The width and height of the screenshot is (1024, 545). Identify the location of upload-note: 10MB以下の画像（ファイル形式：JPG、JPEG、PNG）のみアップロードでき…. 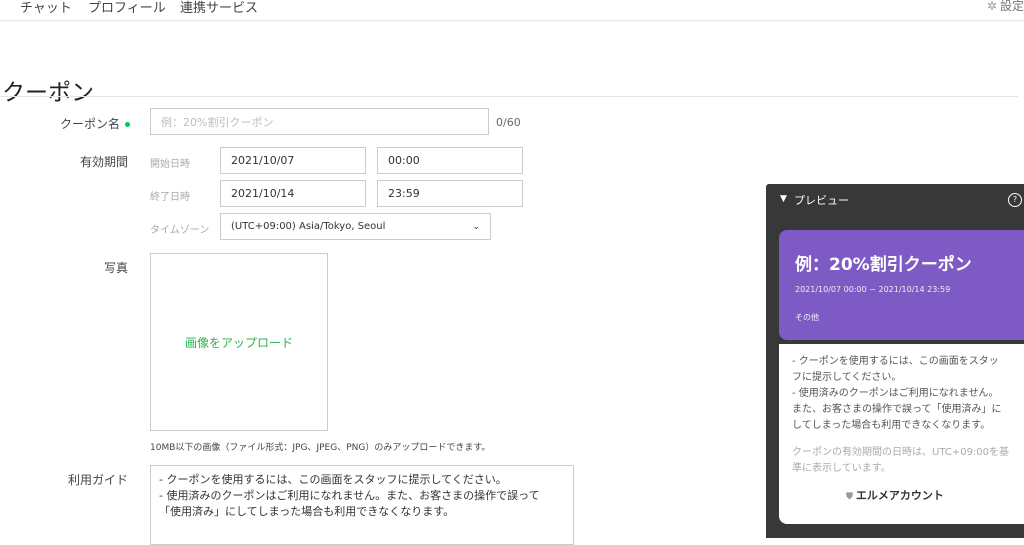
(320, 448).